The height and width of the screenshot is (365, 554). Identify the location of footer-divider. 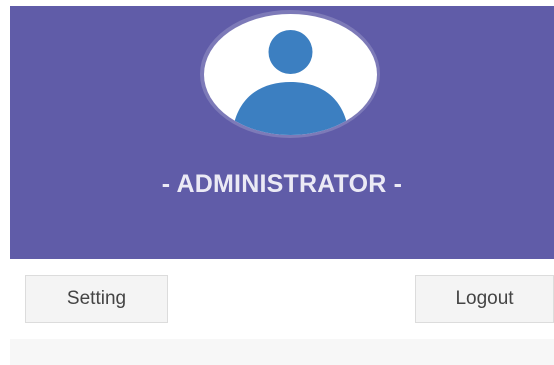
(282, 352).